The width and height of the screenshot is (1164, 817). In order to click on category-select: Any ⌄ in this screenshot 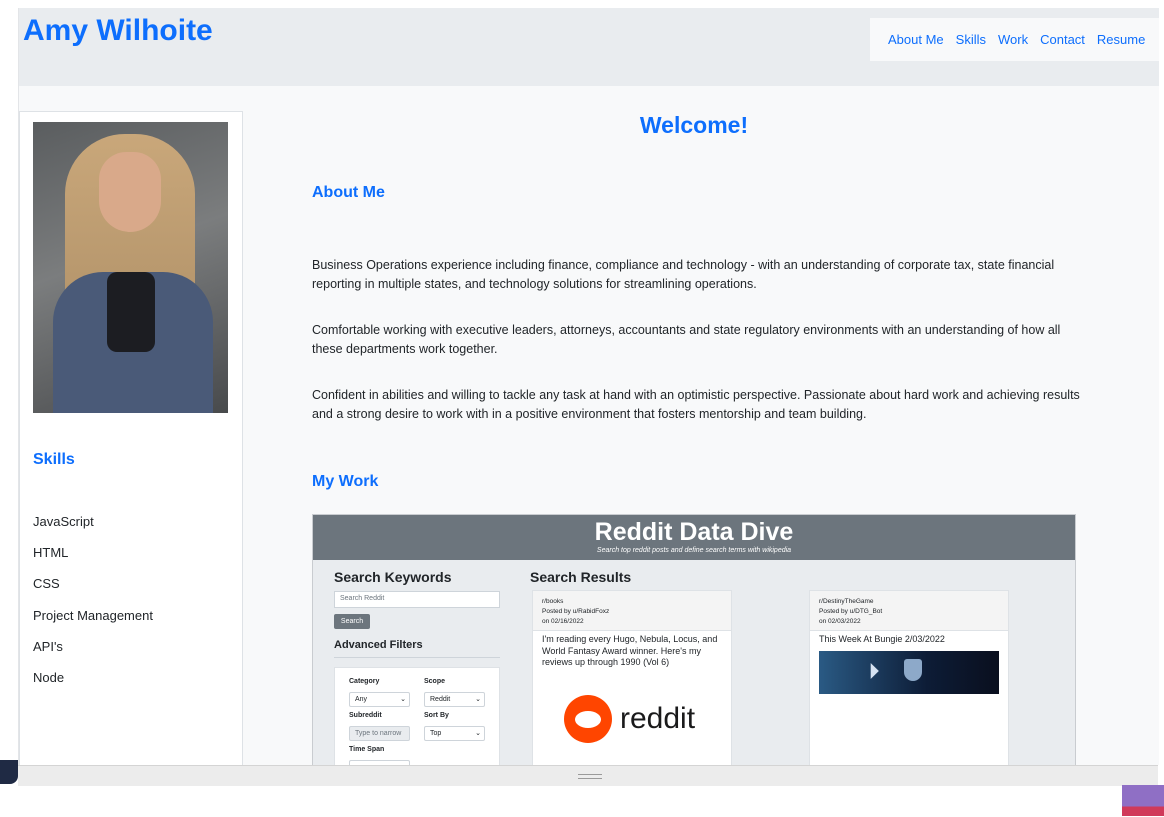, I will do `click(379, 699)`.